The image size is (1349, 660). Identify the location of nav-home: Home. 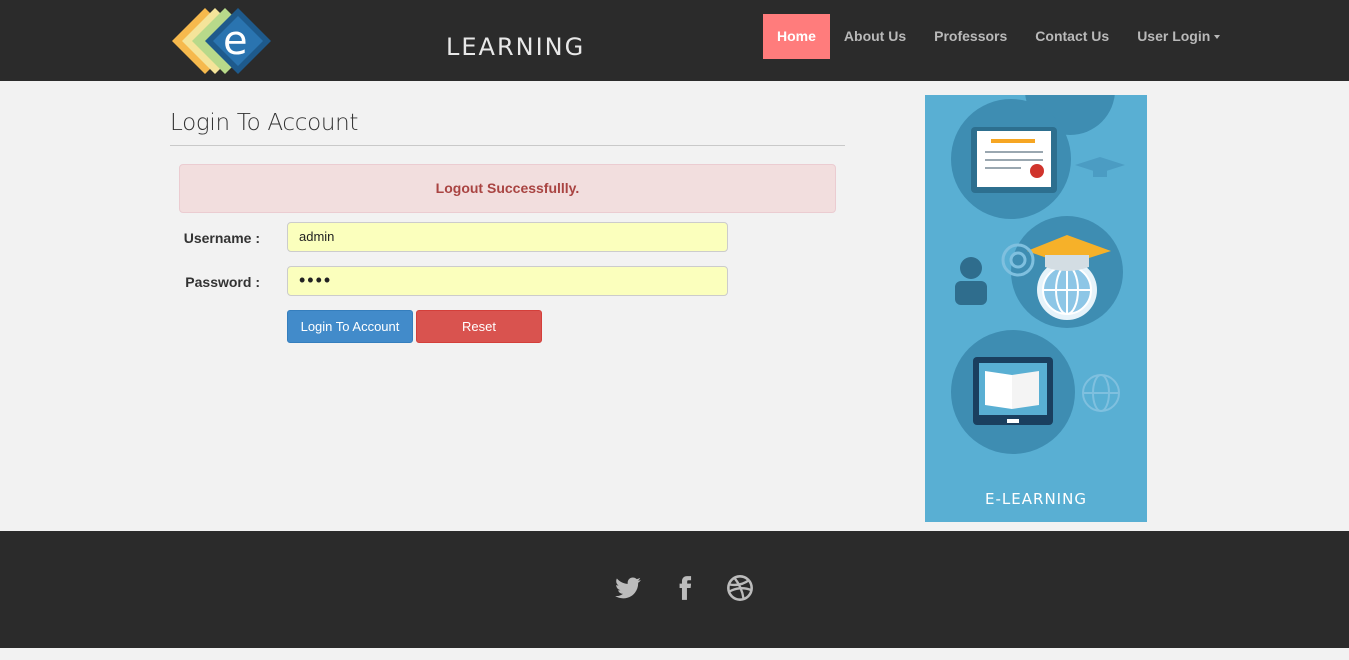
(796, 36).